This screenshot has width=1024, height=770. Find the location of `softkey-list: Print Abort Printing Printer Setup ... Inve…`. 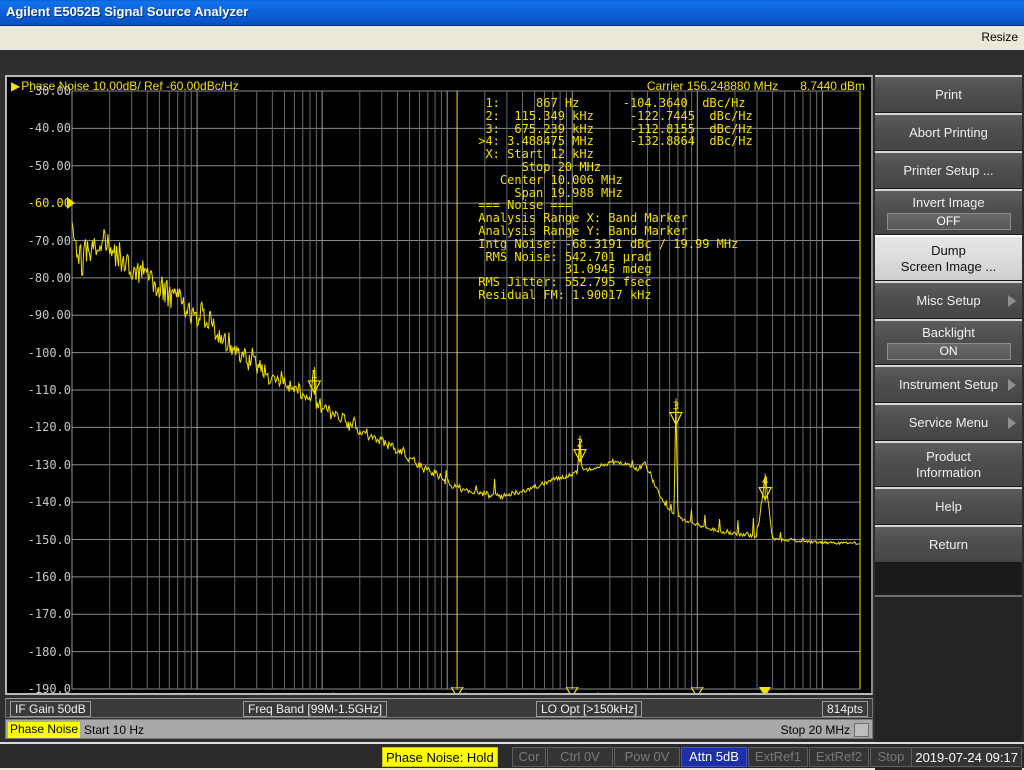

softkey-list: Print Abort Printing Printer Setup ... Inve… is located at coordinates (948, 319).